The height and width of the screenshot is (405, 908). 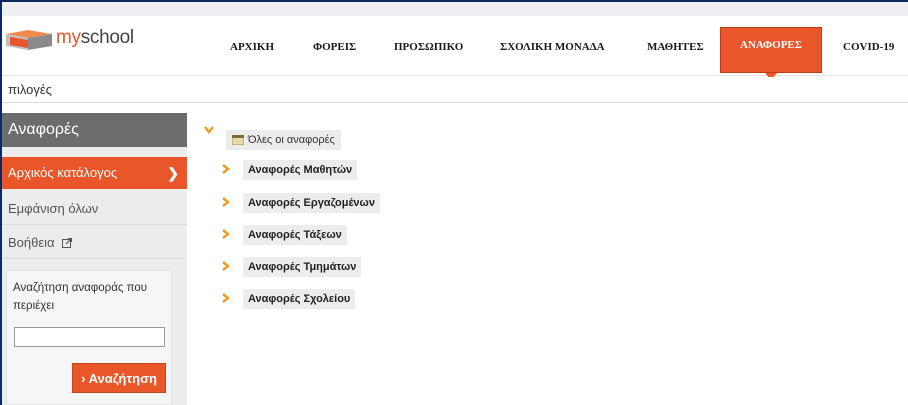 I want to click on tree-item-label: Αναφορές Σχολείου, so click(x=299, y=299).